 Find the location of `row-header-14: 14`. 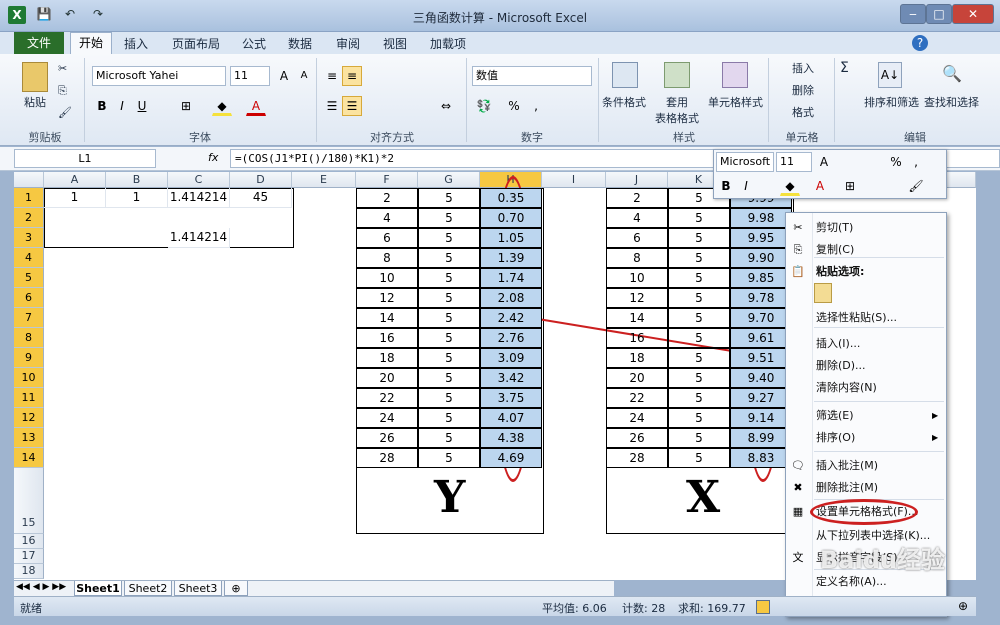

row-header-14: 14 is located at coordinates (29, 458).